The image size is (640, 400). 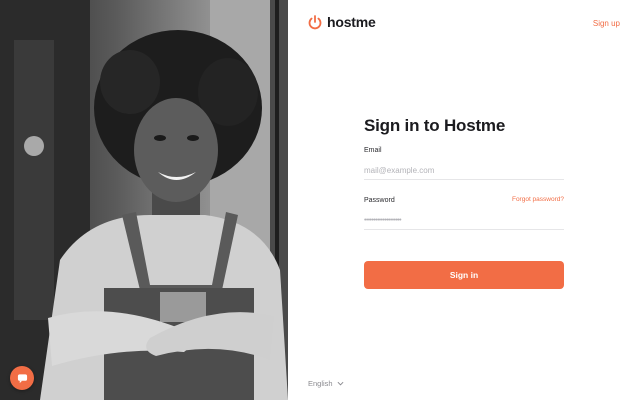 I want to click on signup-link: Sign up, so click(x=606, y=23).